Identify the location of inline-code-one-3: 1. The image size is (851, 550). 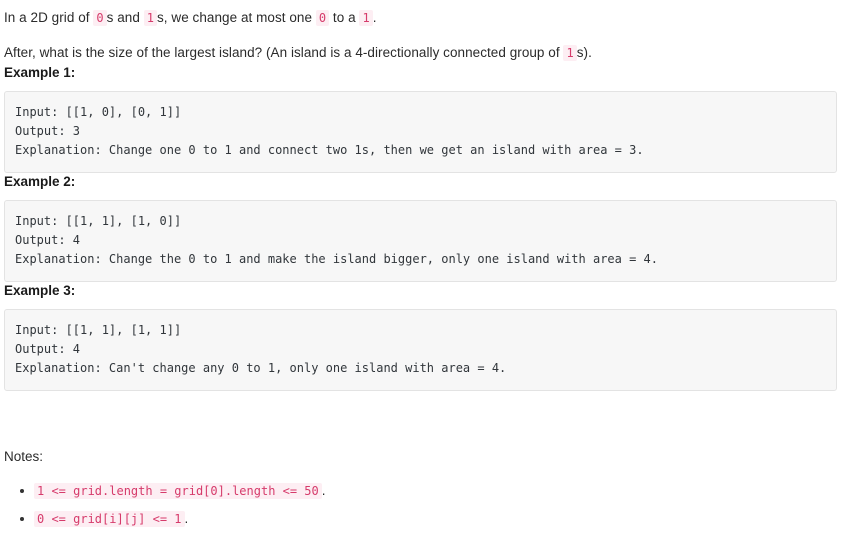
(570, 53).